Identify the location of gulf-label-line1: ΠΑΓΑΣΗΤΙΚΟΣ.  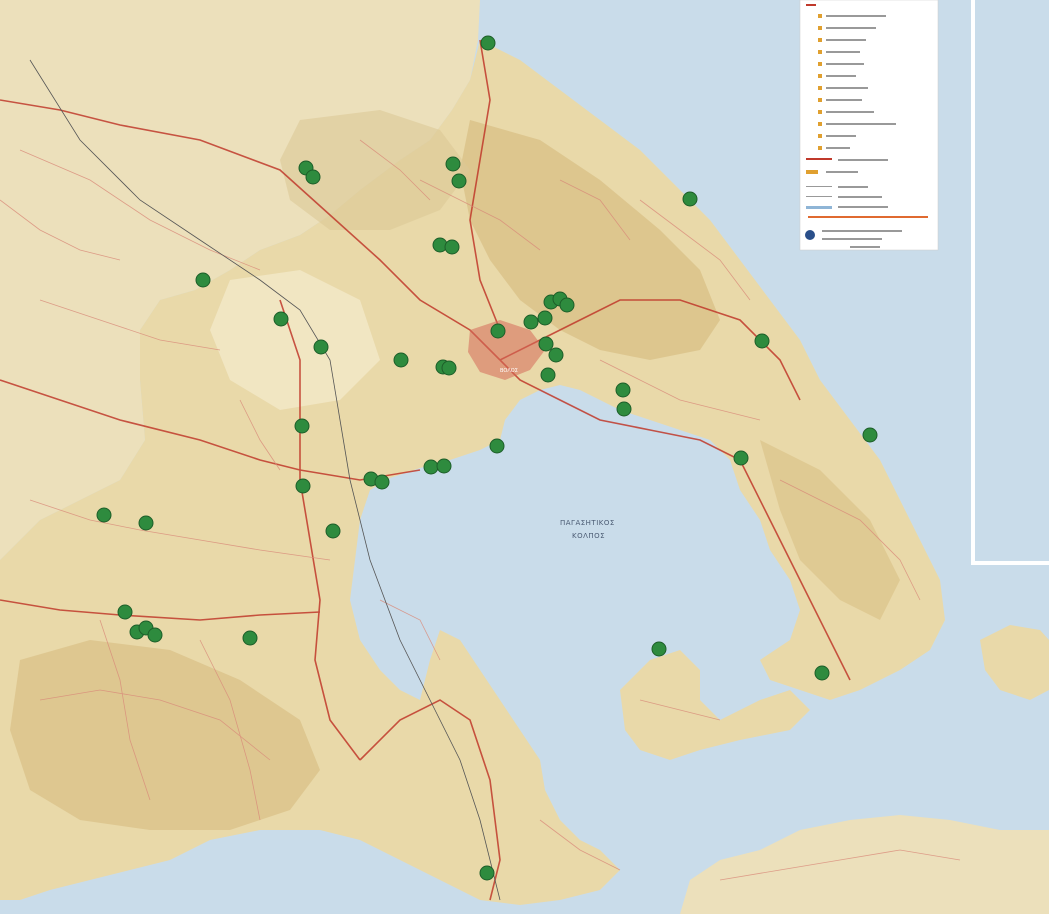
(587, 523).